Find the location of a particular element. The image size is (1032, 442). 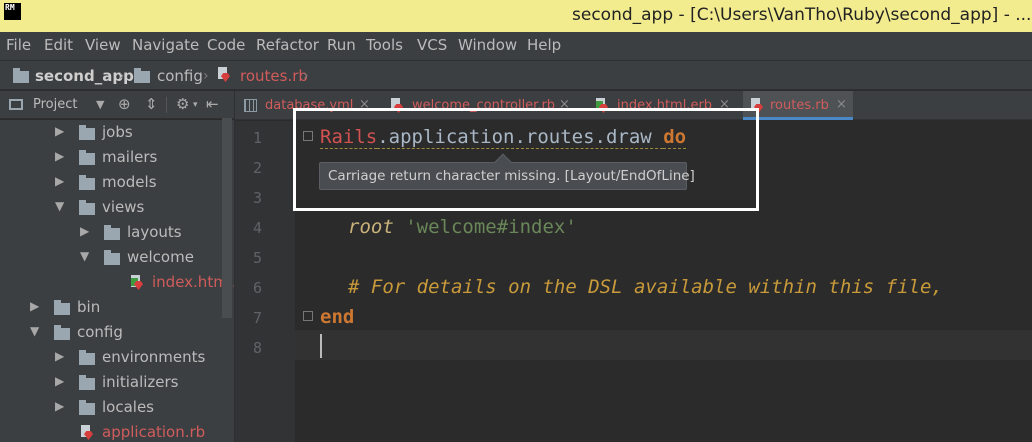

hide-icon: ⇤ is located at coordinates (212, 104).